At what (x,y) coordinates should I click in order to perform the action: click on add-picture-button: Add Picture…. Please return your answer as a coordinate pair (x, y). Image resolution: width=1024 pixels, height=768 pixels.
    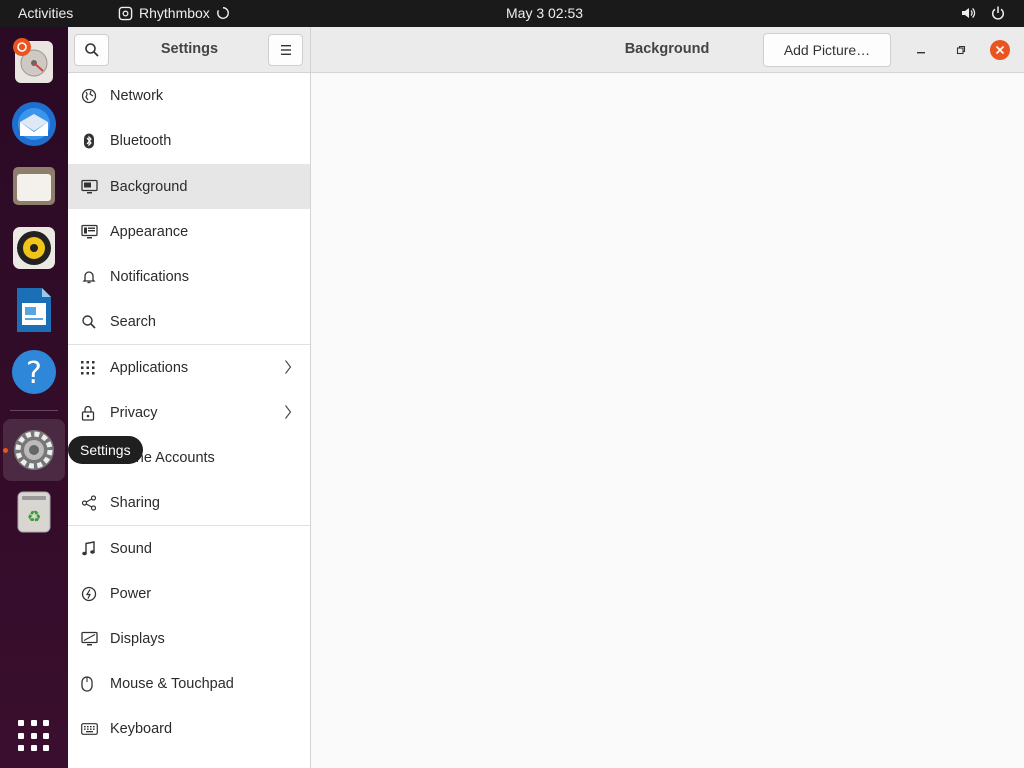
    Looking at the image, I should click on (827, 50).